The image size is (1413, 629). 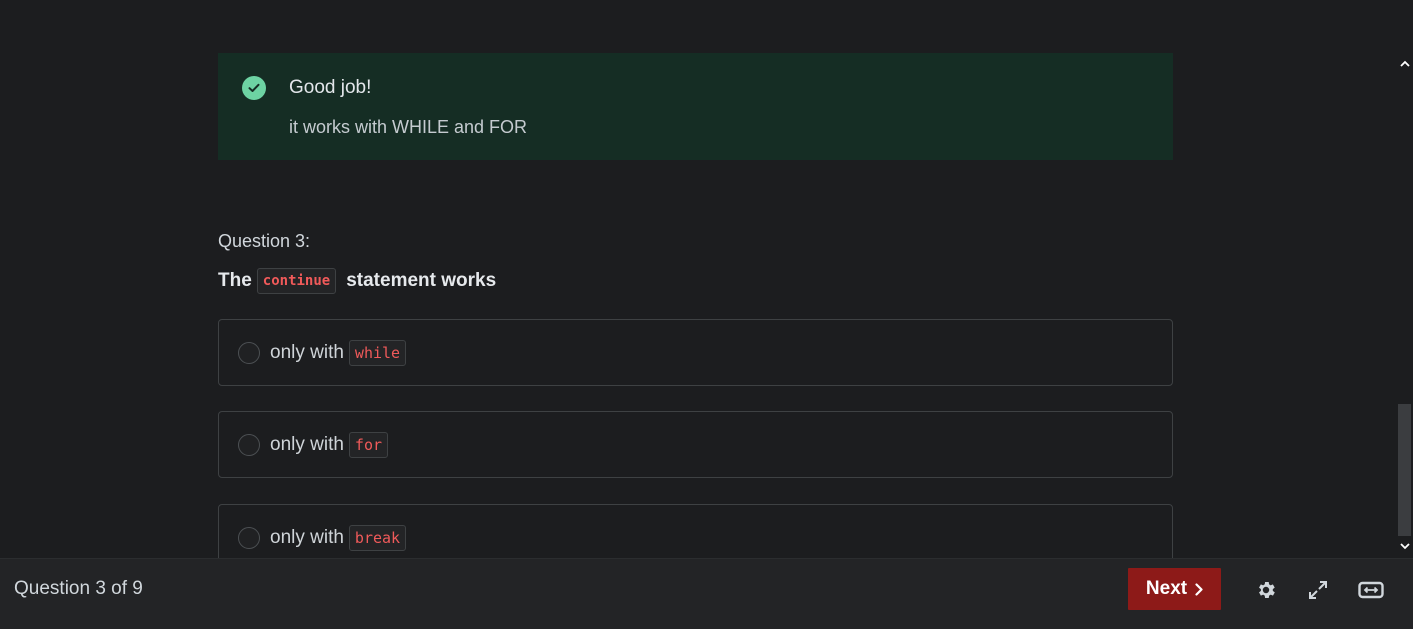 I want to click on scroll-down-icon, so click(x=1405, y=546).